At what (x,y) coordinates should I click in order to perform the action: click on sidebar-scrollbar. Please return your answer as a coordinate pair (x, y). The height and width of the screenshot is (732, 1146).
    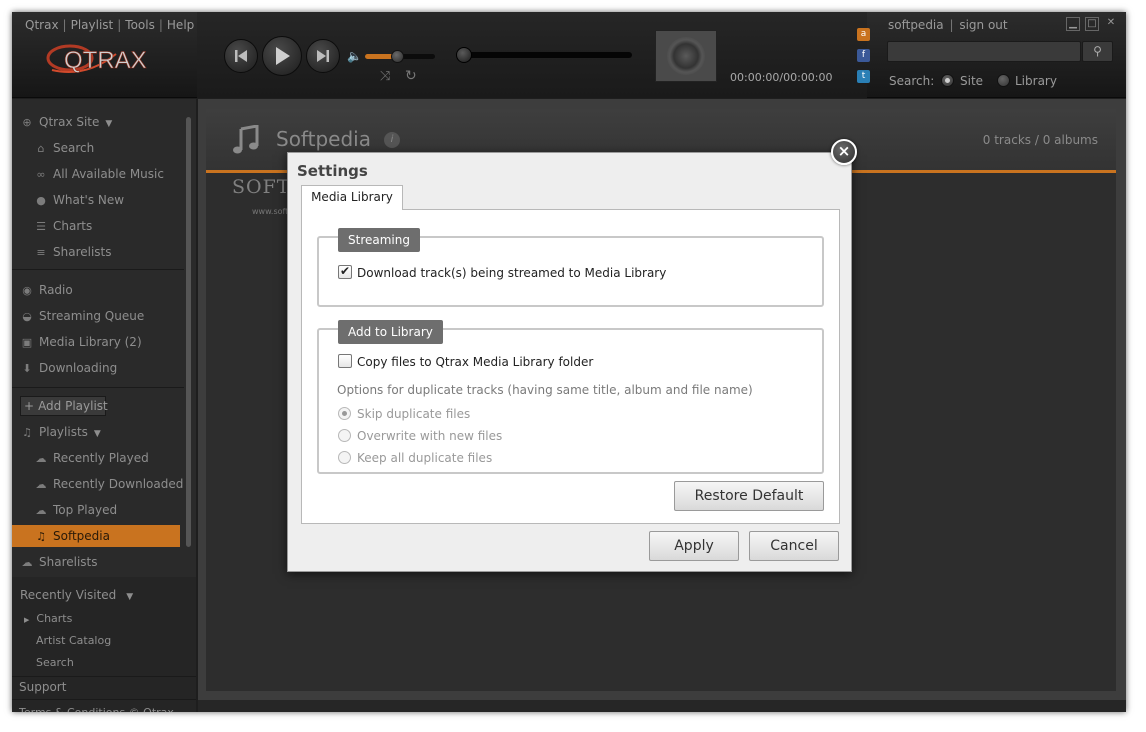
    Looking at the image, I should click on (188, 332).